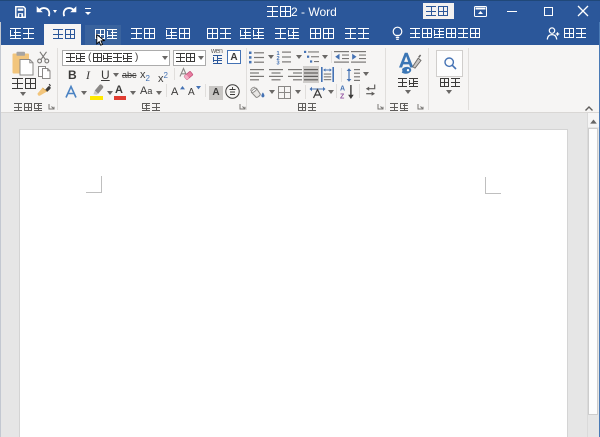 The image size is (600, 437). What do you see at coordinates (342, 89) in the screenshot?
I see `svg-text: A` at bounding box center [342, 89].